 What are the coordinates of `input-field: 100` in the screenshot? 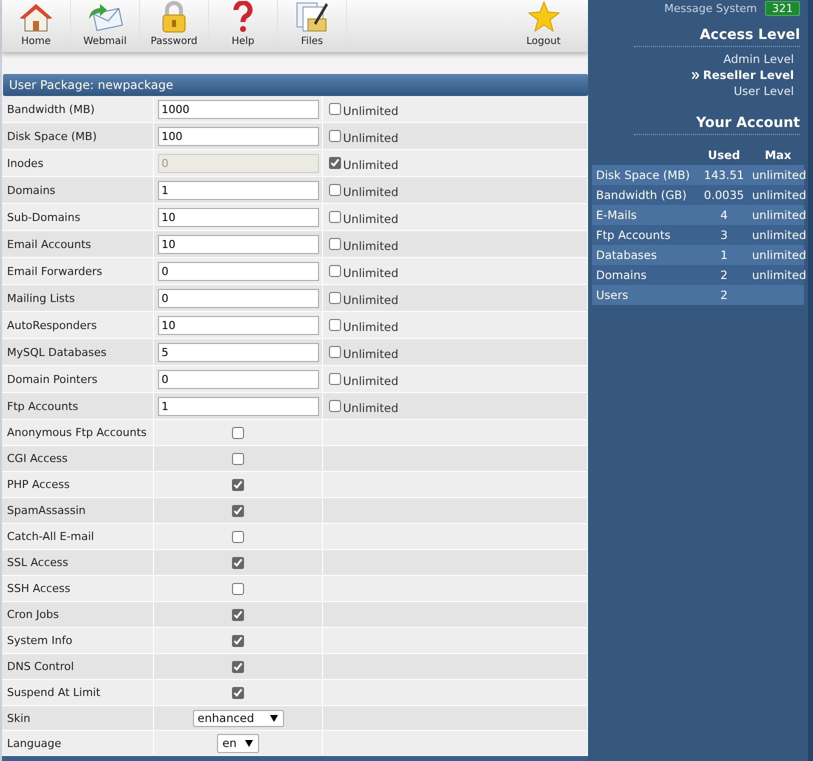 It's located at (238, 136).